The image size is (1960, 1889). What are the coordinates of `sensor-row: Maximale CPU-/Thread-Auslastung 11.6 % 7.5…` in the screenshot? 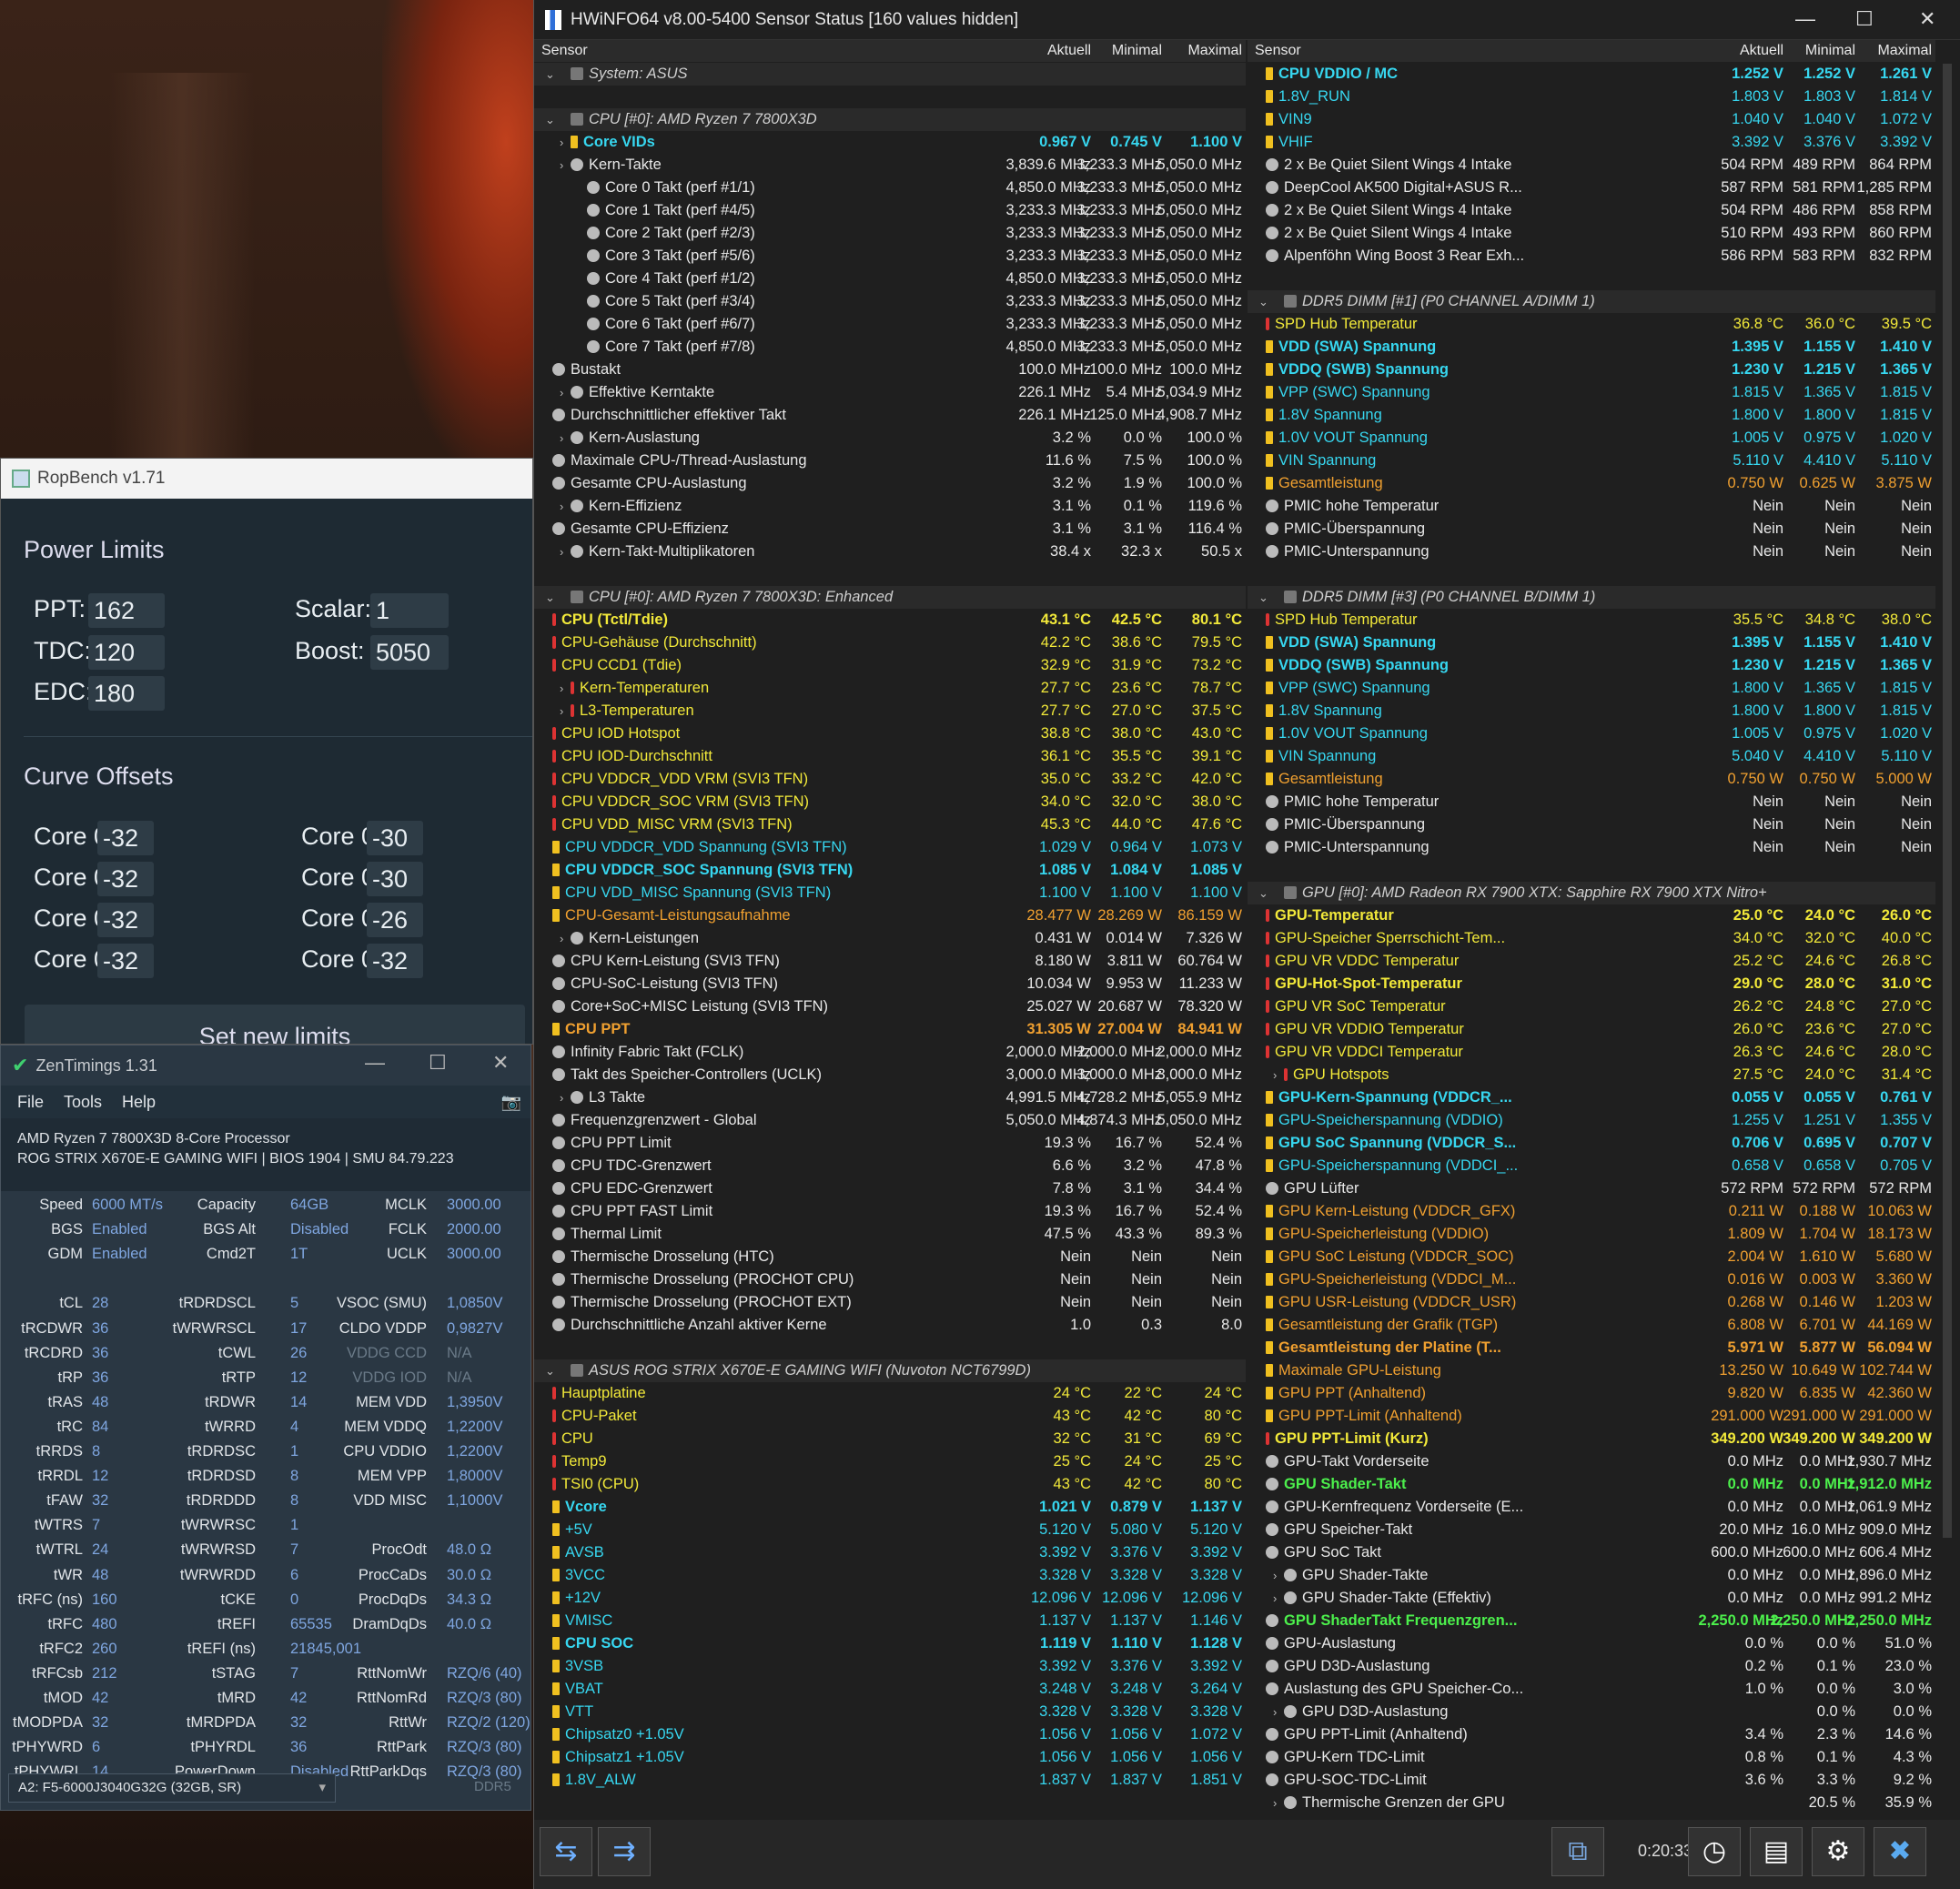 It's located at (890, 461).